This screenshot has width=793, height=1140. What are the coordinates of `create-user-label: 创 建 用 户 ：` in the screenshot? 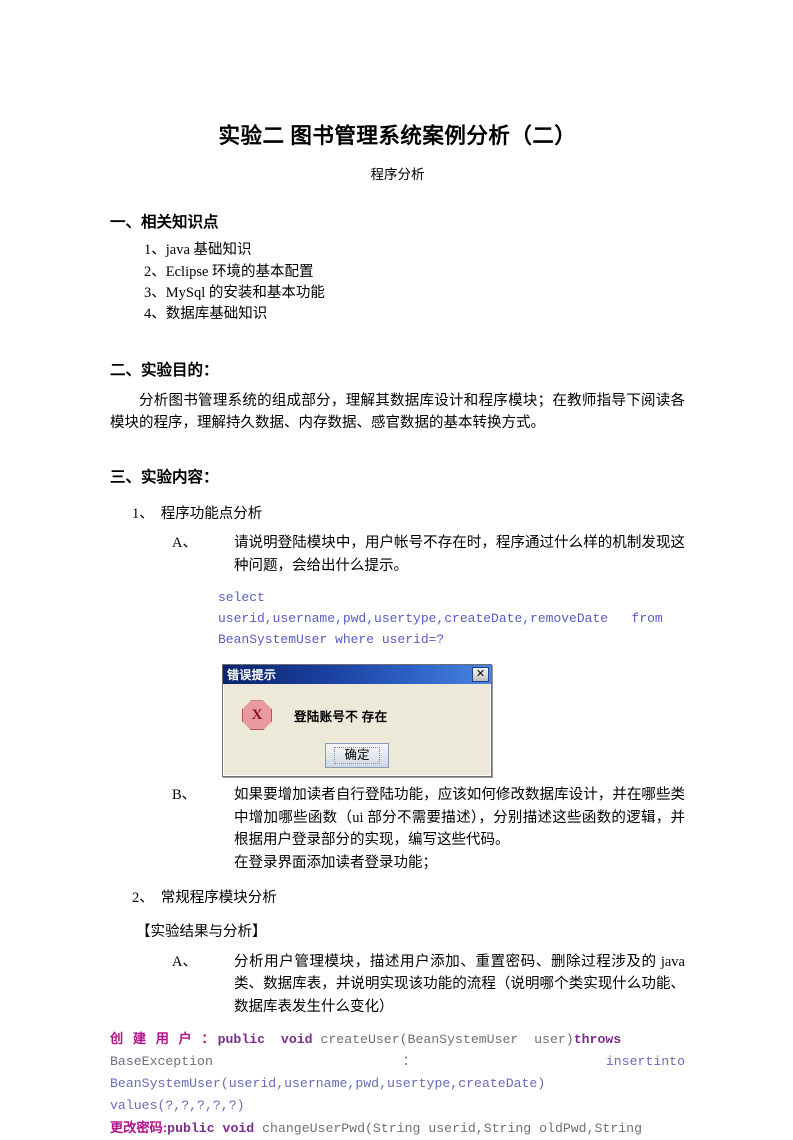 It's located at (164, 1039).